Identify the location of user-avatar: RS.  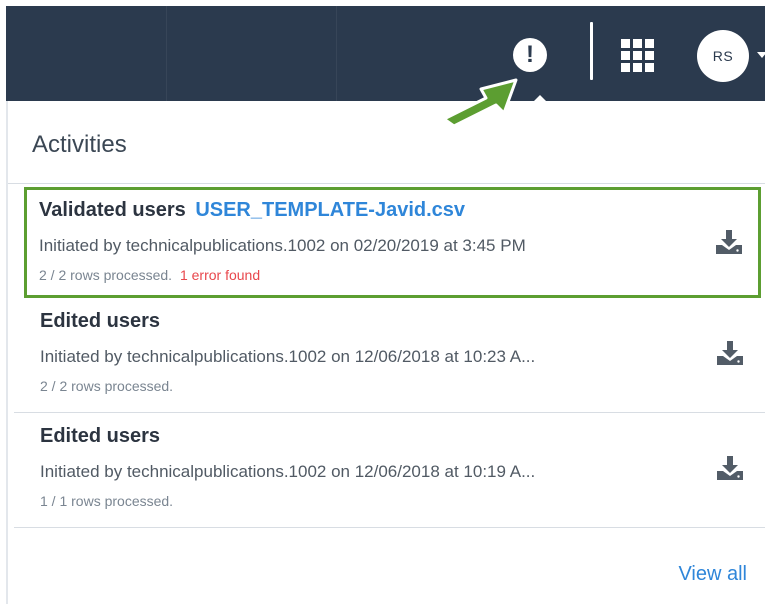
(723, 56).